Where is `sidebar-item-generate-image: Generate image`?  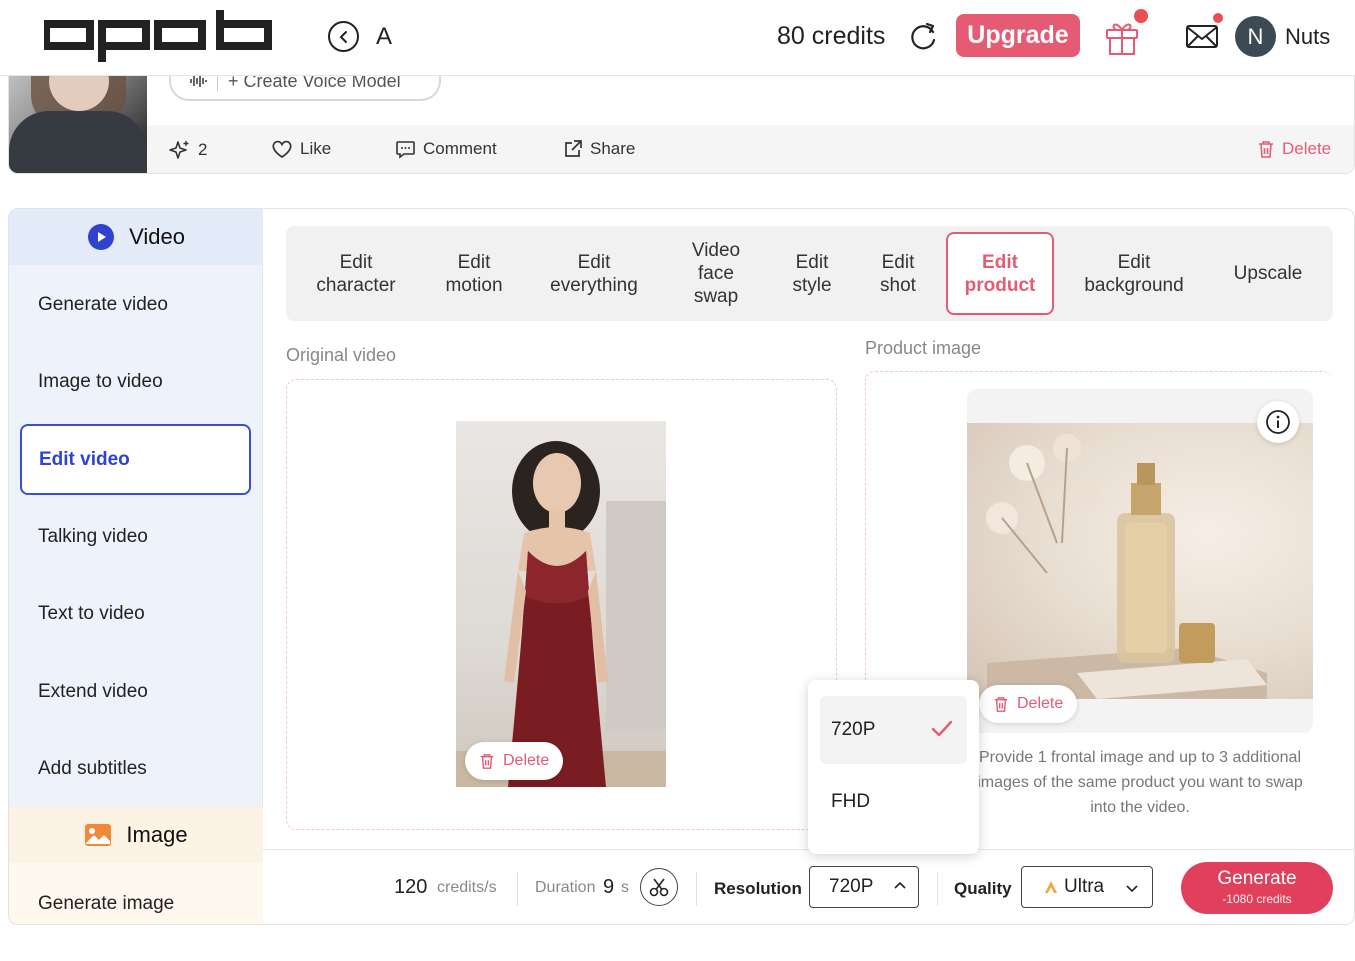 sidebar-item-generate-image: Generate image is located at coordinates (106, 904).